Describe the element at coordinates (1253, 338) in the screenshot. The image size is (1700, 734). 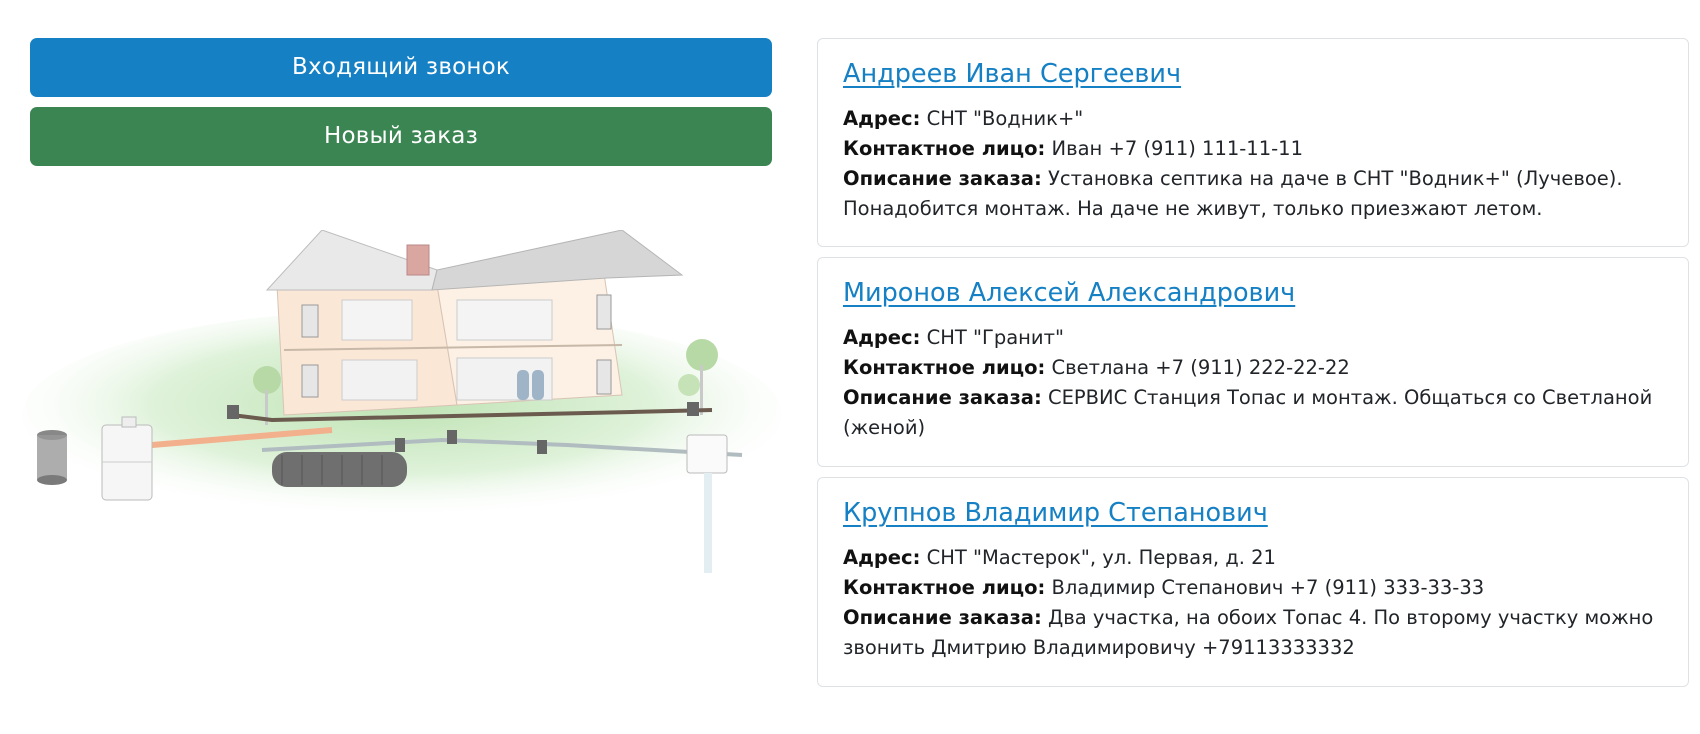
I see `order-address: Адрес: СНТ "Гранит"` at that location.